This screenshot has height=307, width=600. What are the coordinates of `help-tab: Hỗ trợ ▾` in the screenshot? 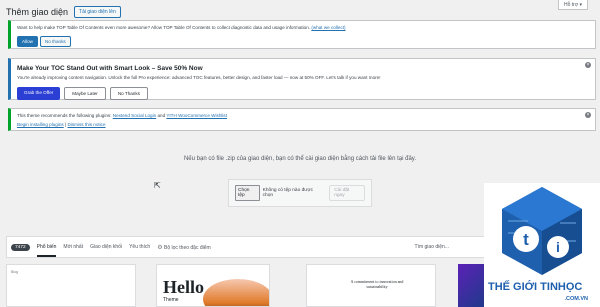 It's located at (572, 5).